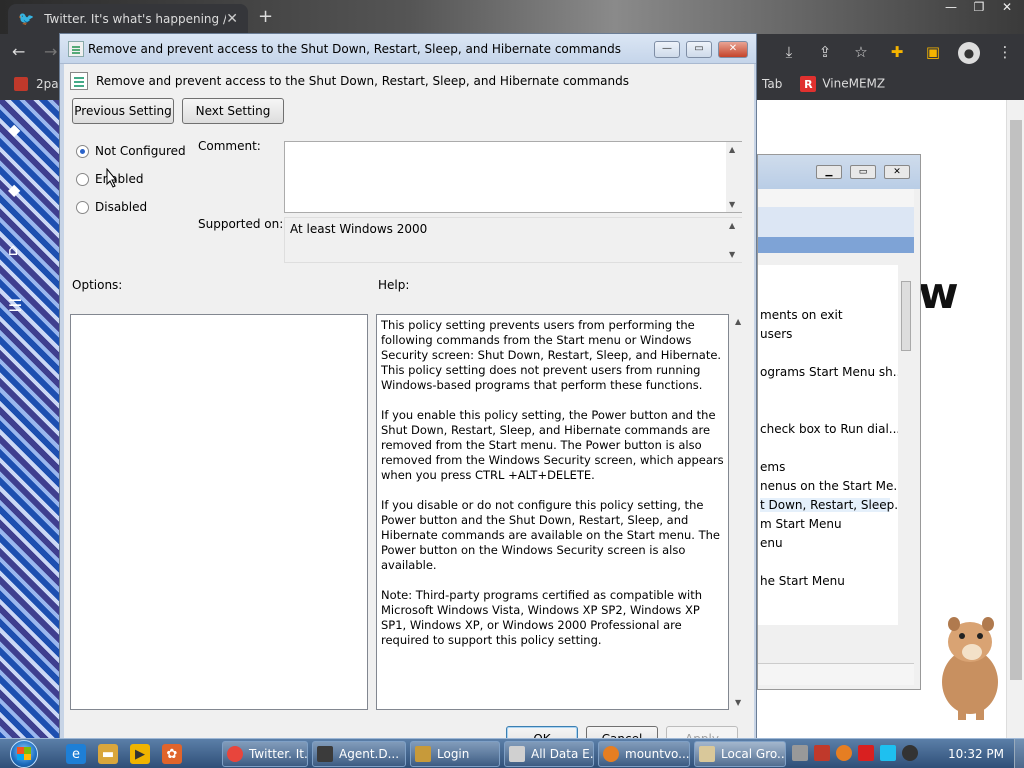  I want to click on app-icon: ✿, so click(172, 754).